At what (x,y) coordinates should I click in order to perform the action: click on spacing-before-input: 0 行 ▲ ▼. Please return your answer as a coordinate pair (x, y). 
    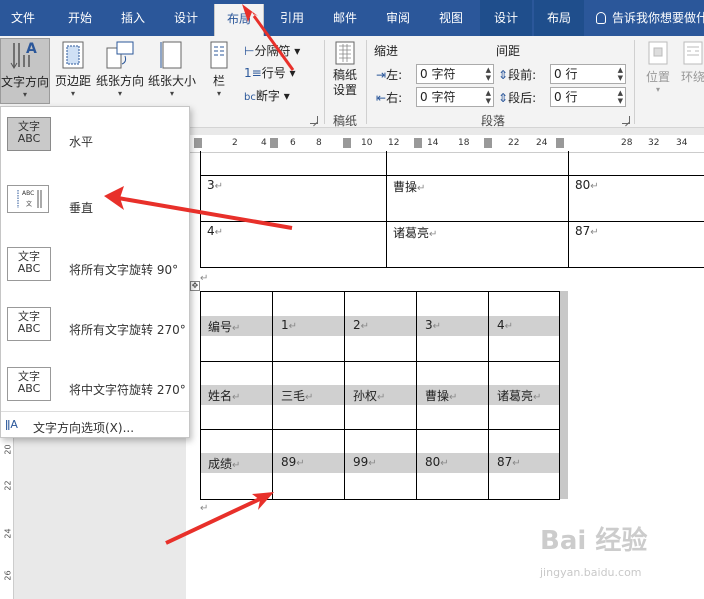
    Looking at the image, I should click on (588, 74).